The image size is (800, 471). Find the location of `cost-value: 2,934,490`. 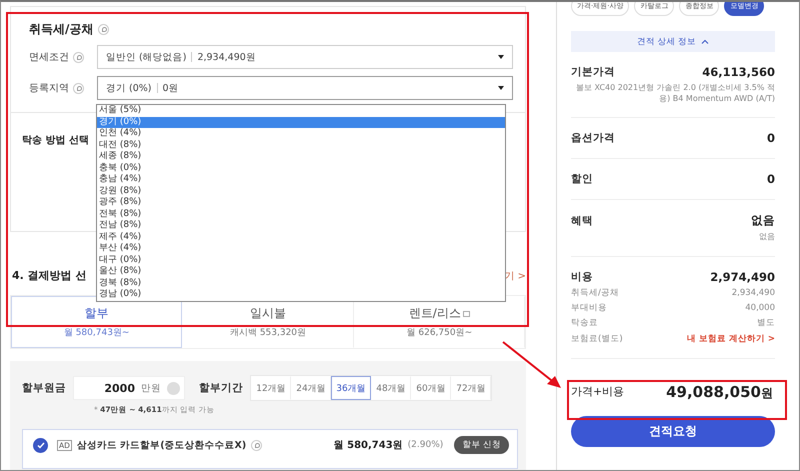

cost-value: 2,934,490 is located at coordinates (753, 292).